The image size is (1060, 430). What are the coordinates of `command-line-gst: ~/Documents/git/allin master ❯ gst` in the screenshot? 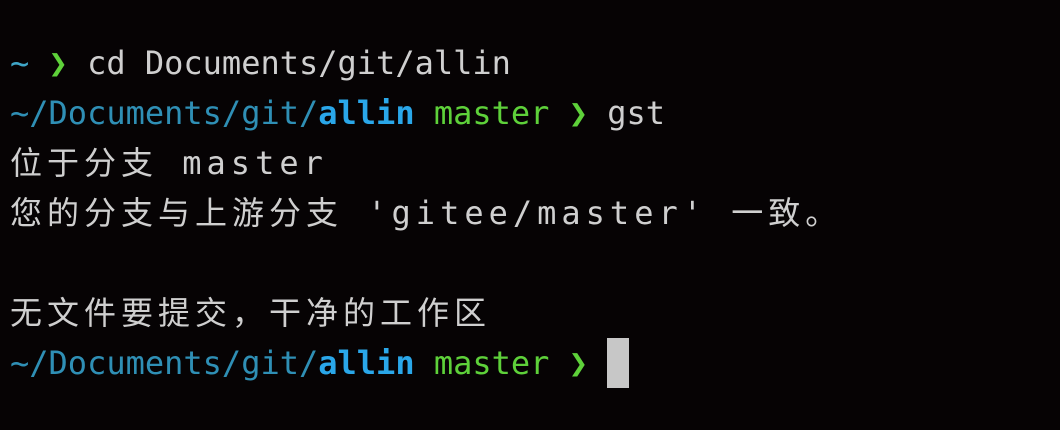 It's located at (530, 113).